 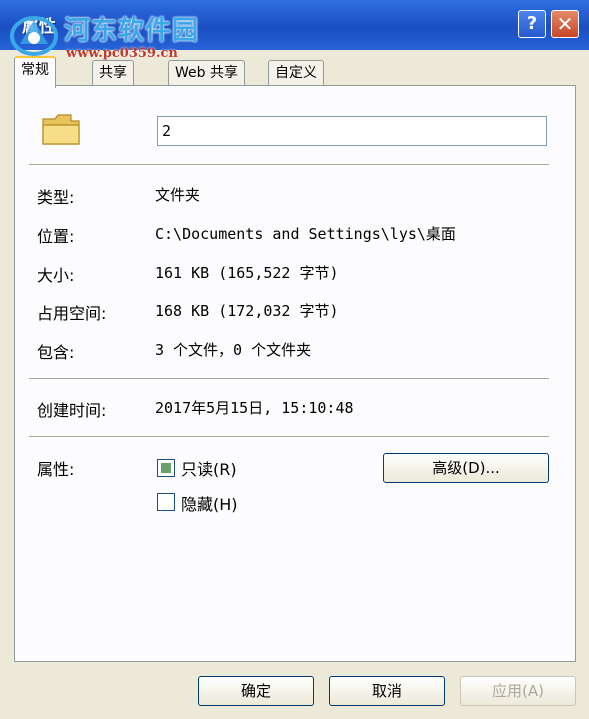 I want to click on tab-general: 常规, so click(x=35, y=72).